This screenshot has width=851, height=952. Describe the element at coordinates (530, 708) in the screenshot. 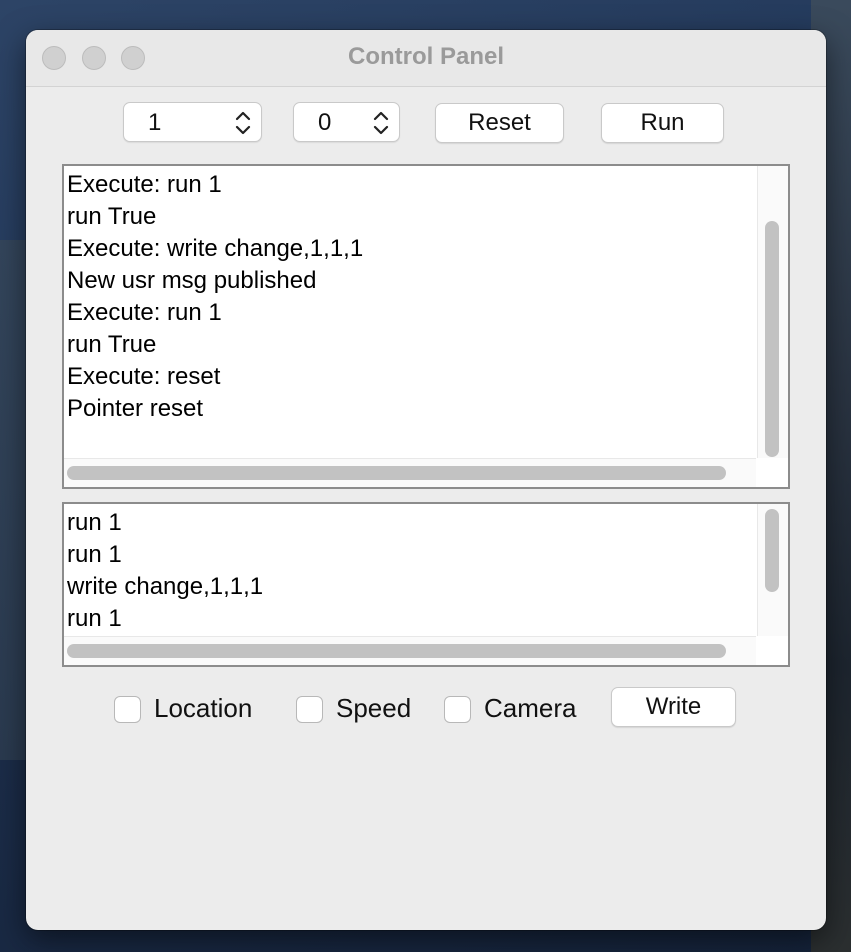

I see `camera-label: Camera` at that location.